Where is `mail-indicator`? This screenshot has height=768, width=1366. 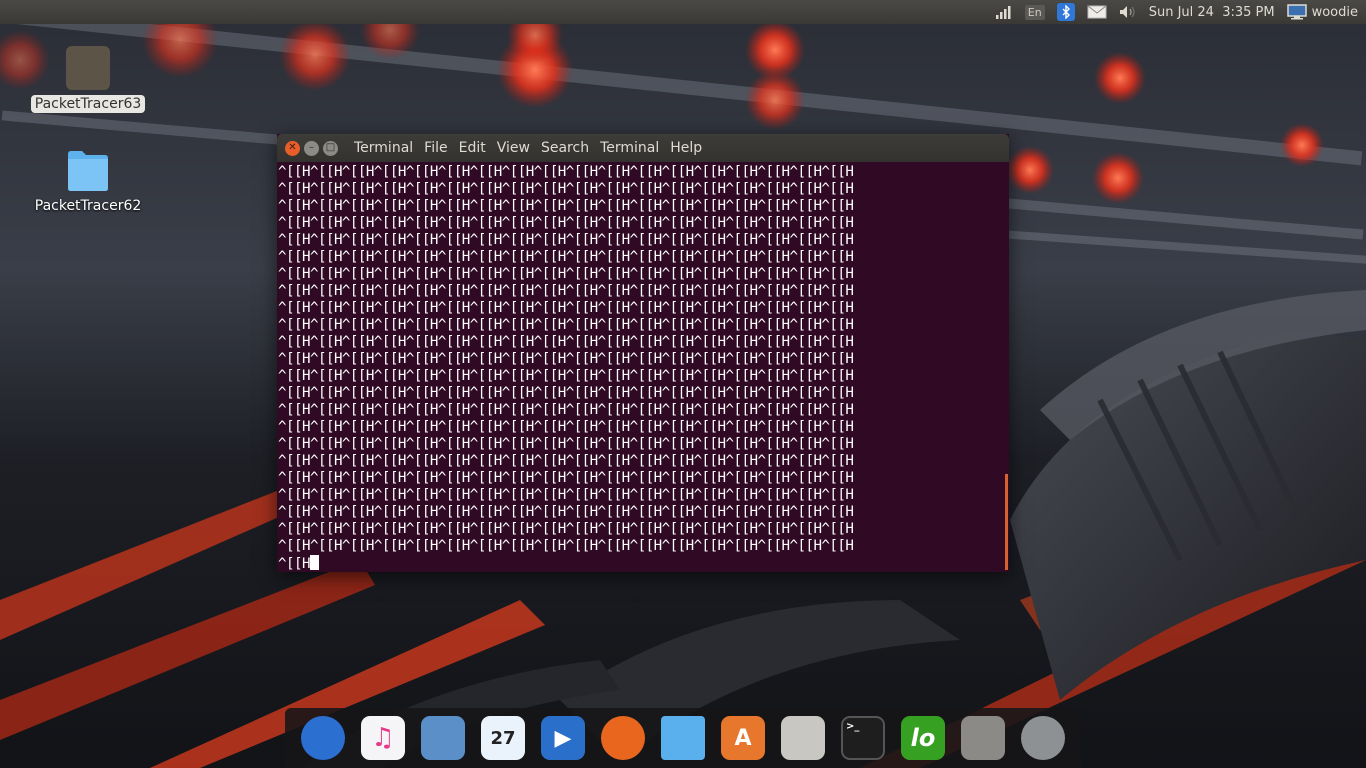
mail-indicator is located at coordinates (1097, 12).